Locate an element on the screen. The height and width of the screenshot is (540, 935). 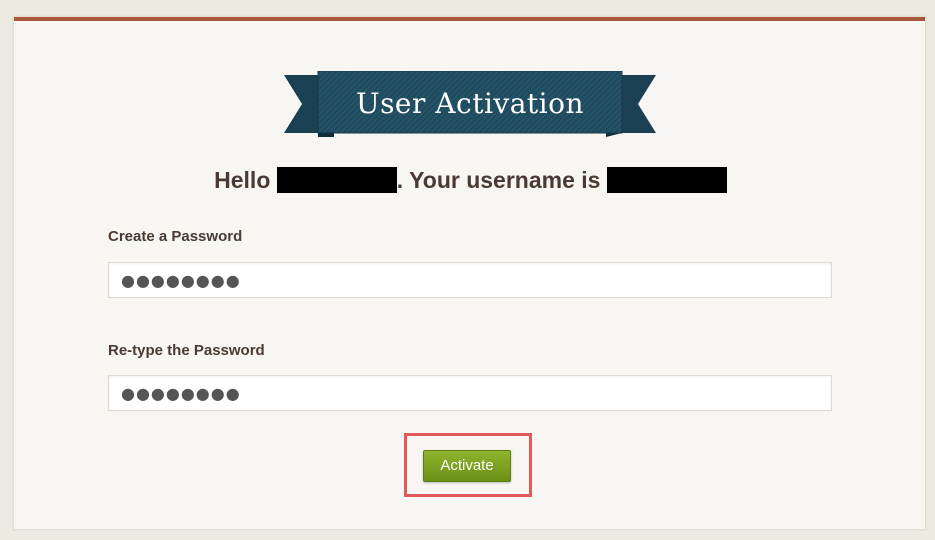
greeting-prefix: Hello is located at coordinates (245, 180).